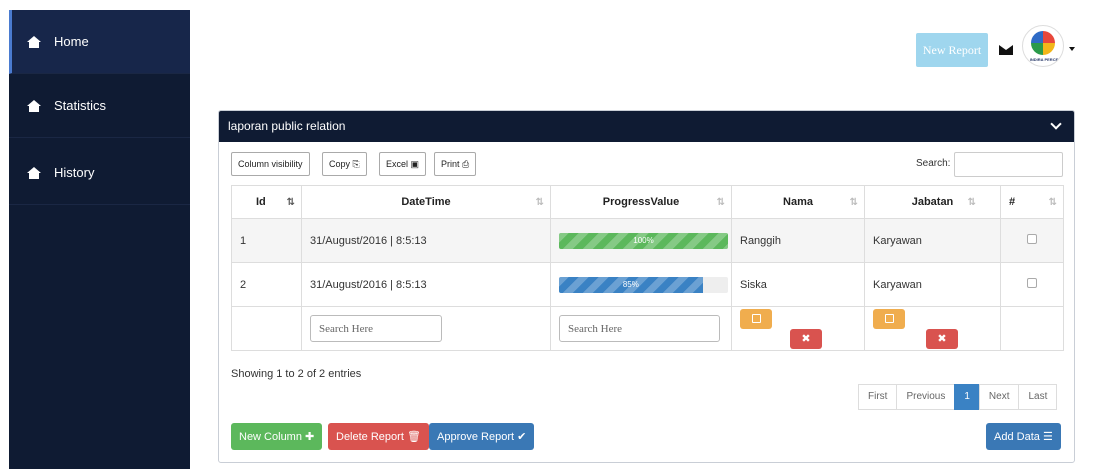  What do you see at coordinates (1023, 436) in the screenshot?
I see `add-data-button: Add Data ☰` at bounding box center [1023, 436].